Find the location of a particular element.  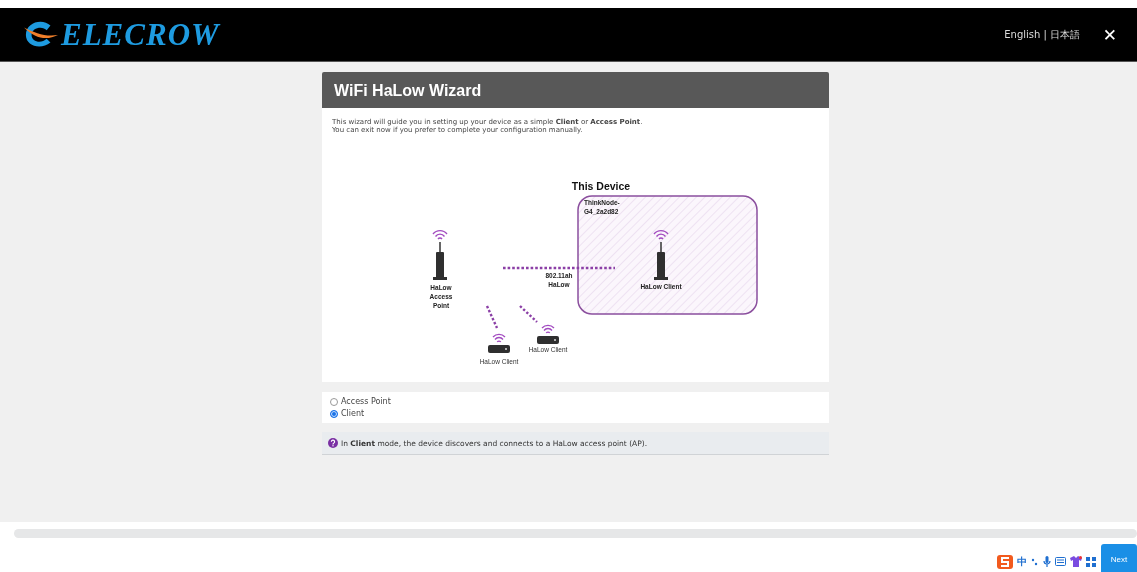

punctuation-icon is located at coordinates (1035, 561).